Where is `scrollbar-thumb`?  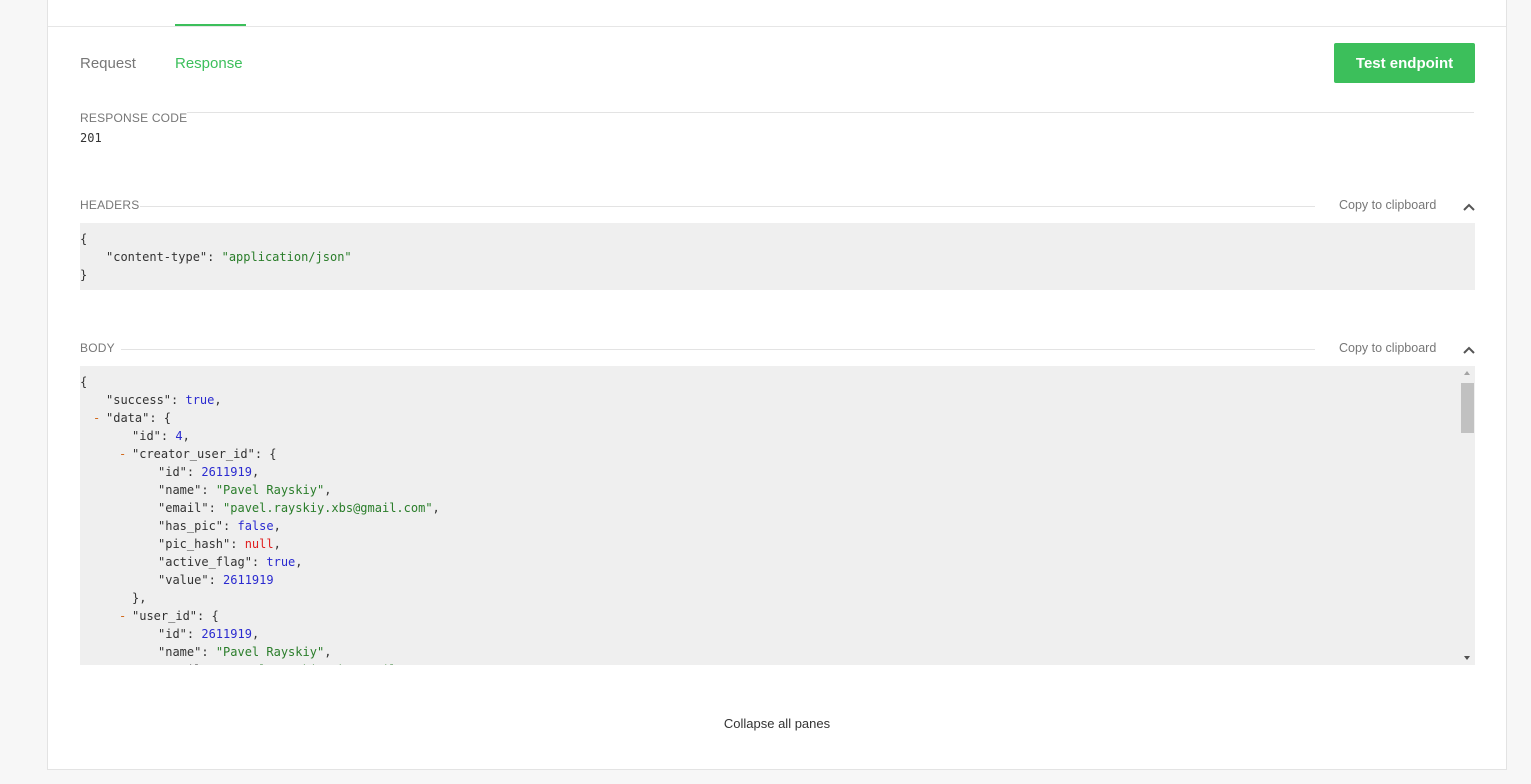 scrollbar-thumb is located at coordinates (1467, 408).